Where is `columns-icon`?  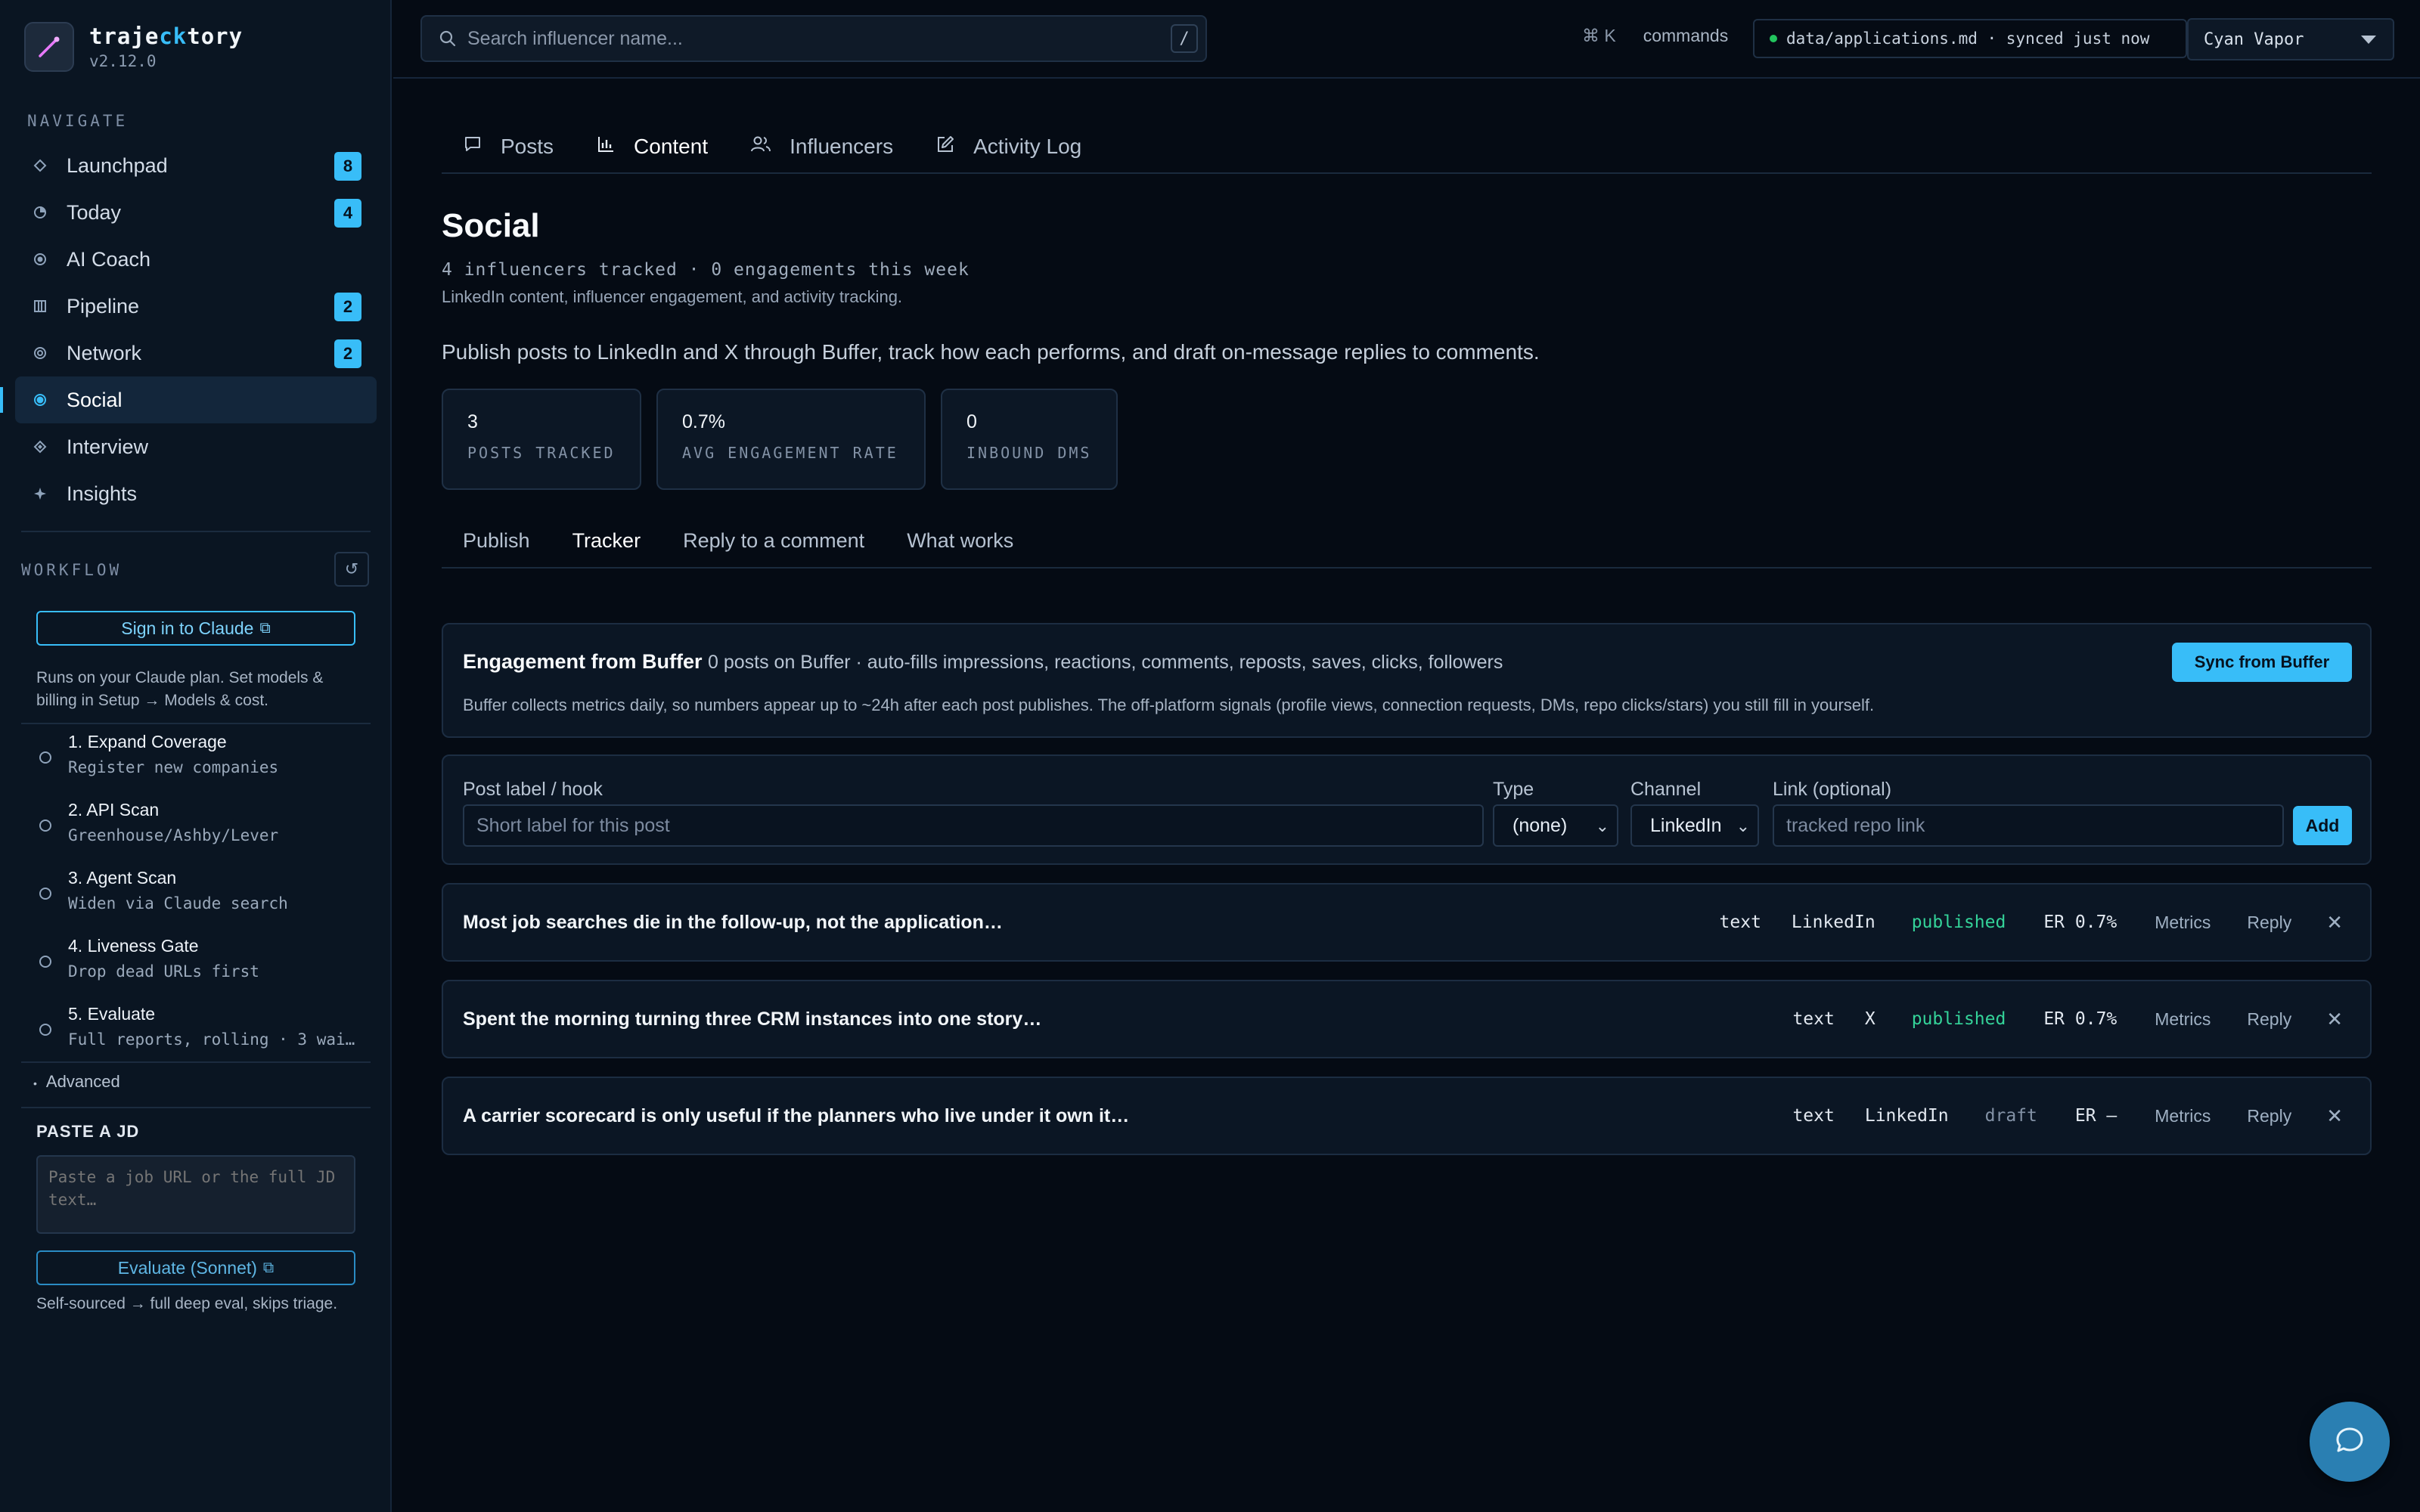
columns-icon is located at coordinates (40, 306).